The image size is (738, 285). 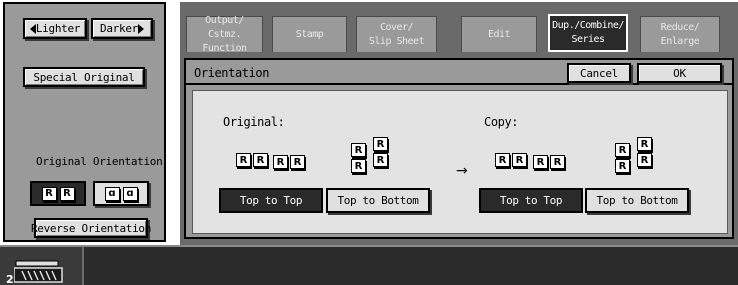 I want to click on tab-label-line1: Output/, so click(x=224, y=20).